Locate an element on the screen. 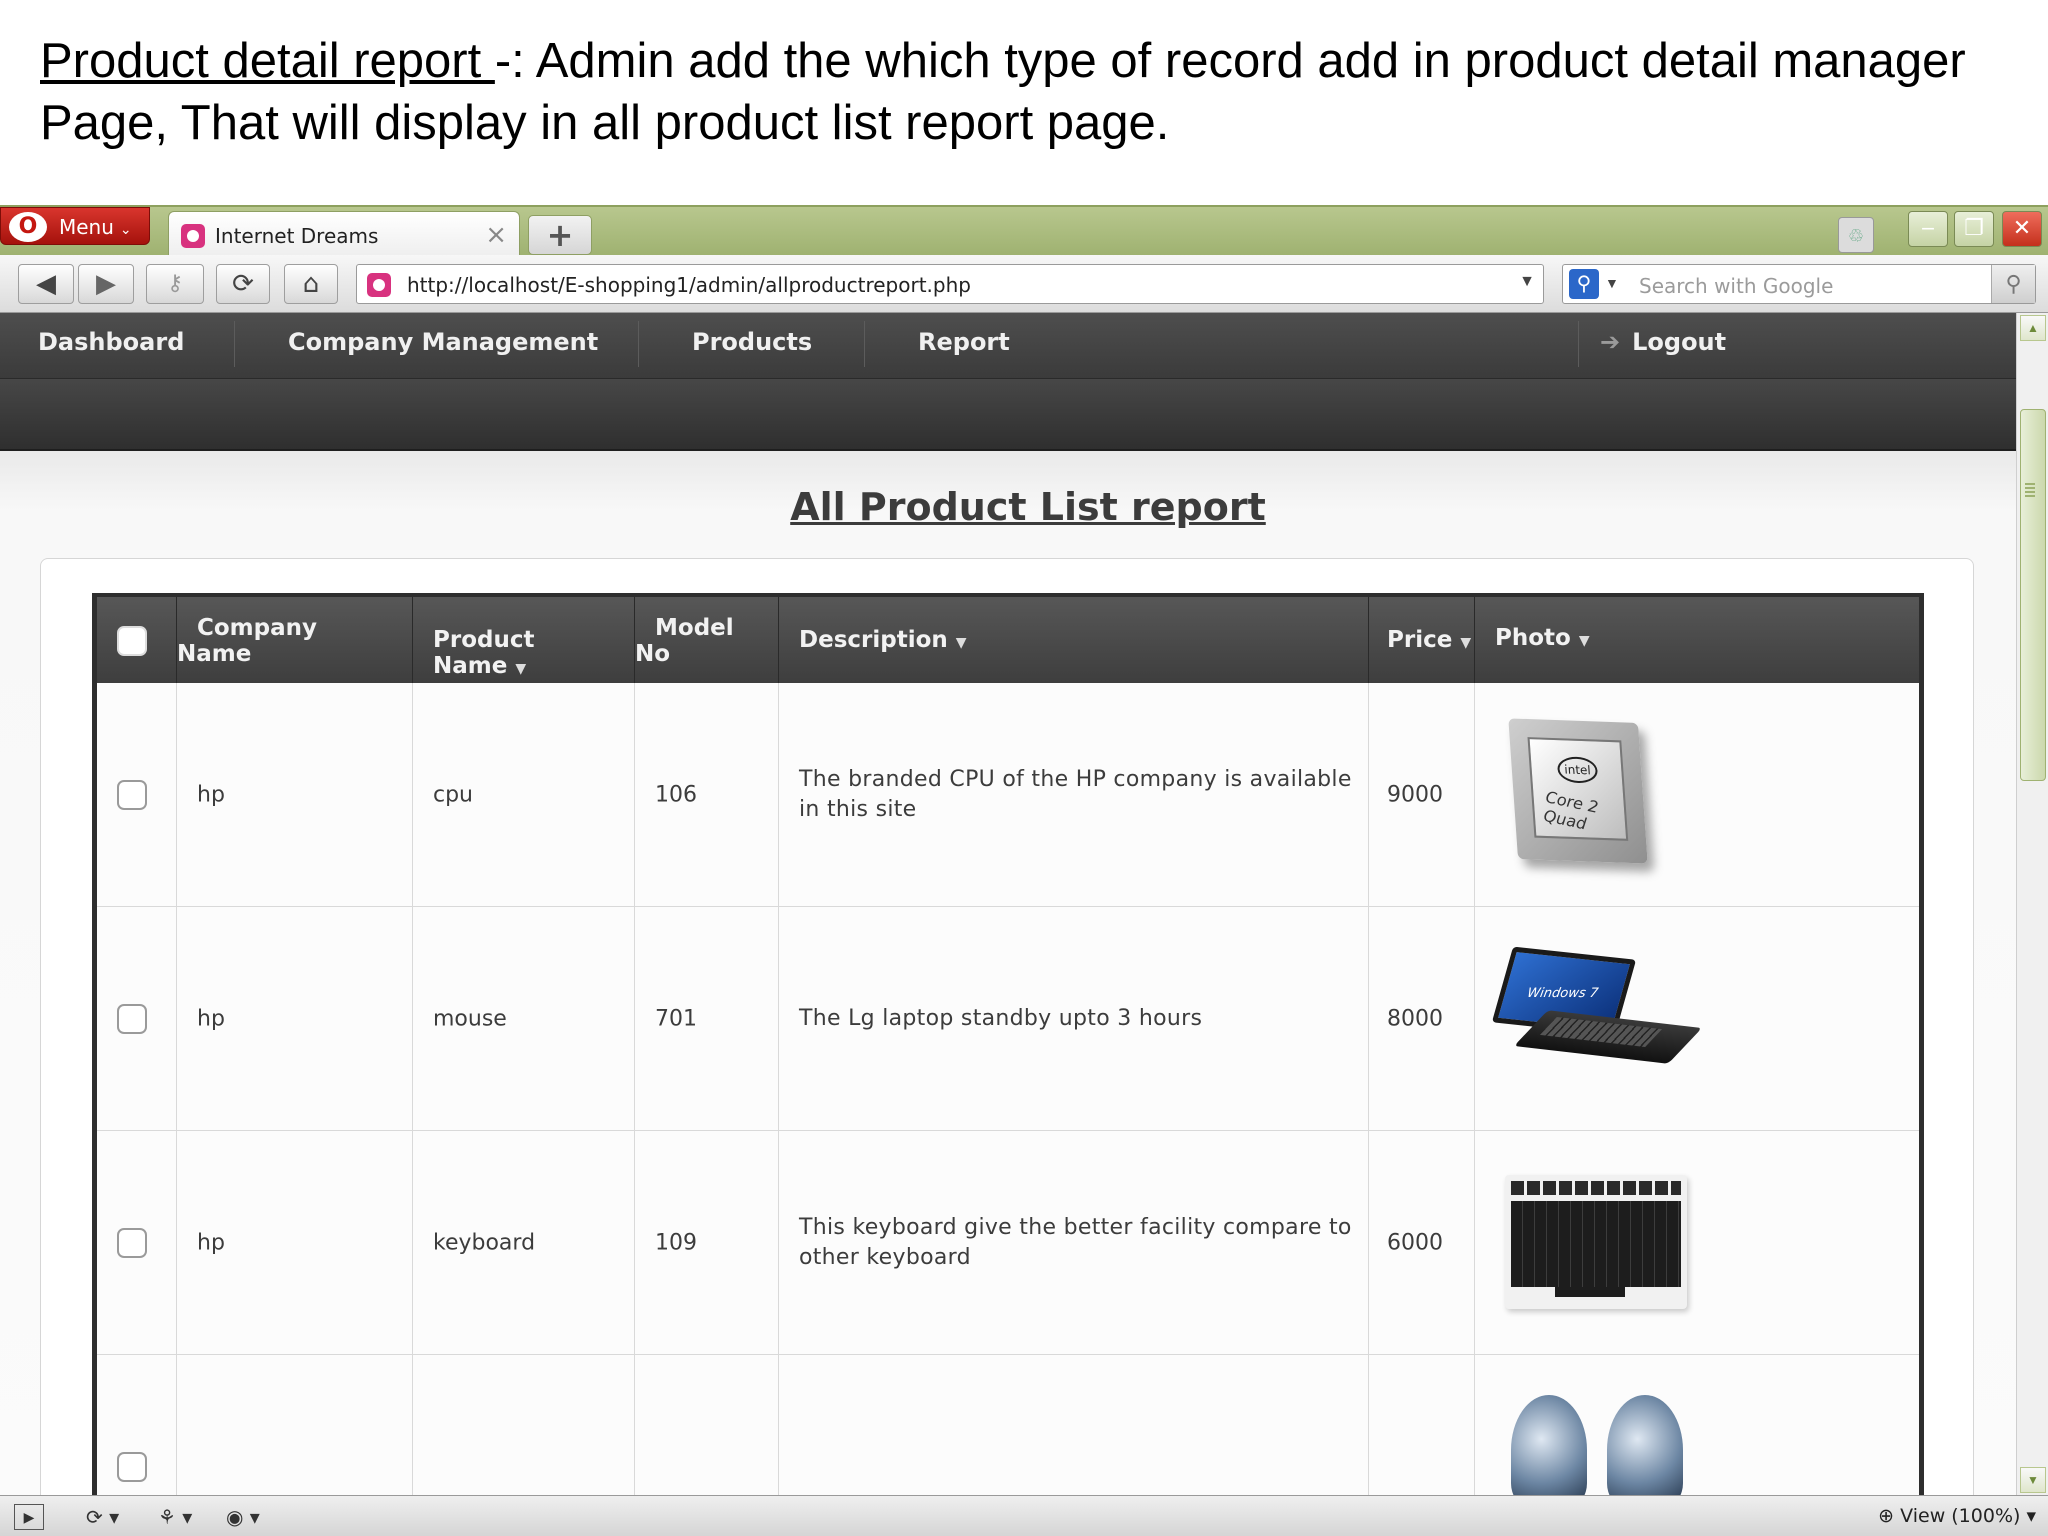  logout-label: Logout is located at coordinates (1679, 342).